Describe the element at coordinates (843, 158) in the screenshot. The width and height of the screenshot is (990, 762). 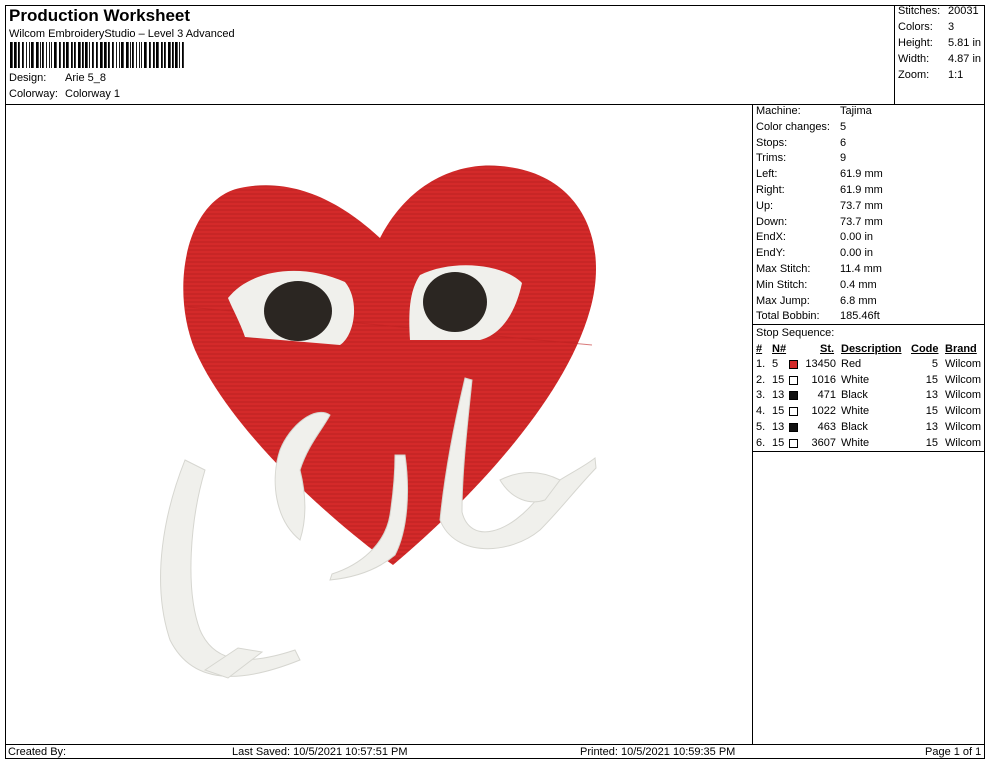
I see `param-value: 9` at that location.